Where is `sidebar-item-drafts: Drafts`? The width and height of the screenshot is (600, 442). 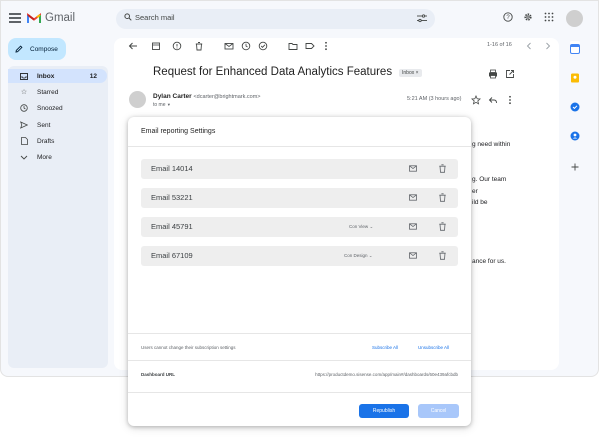 sidebar-item-drafts: Drafts is located at coordinates (57, 141).